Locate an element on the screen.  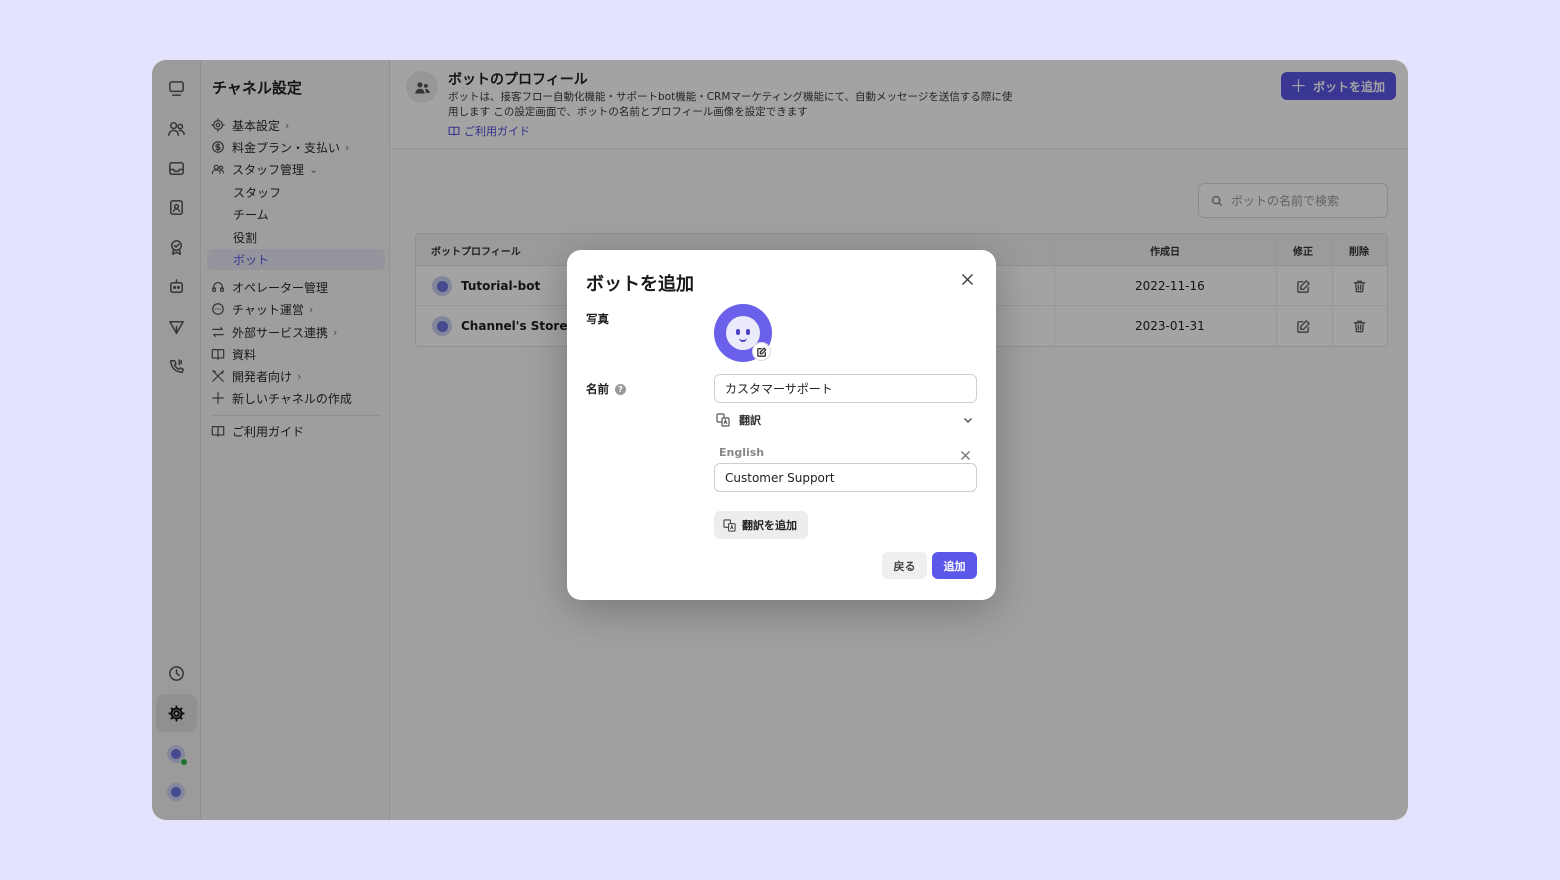
photo-label: 写真 is located at coordinates (597, 319).